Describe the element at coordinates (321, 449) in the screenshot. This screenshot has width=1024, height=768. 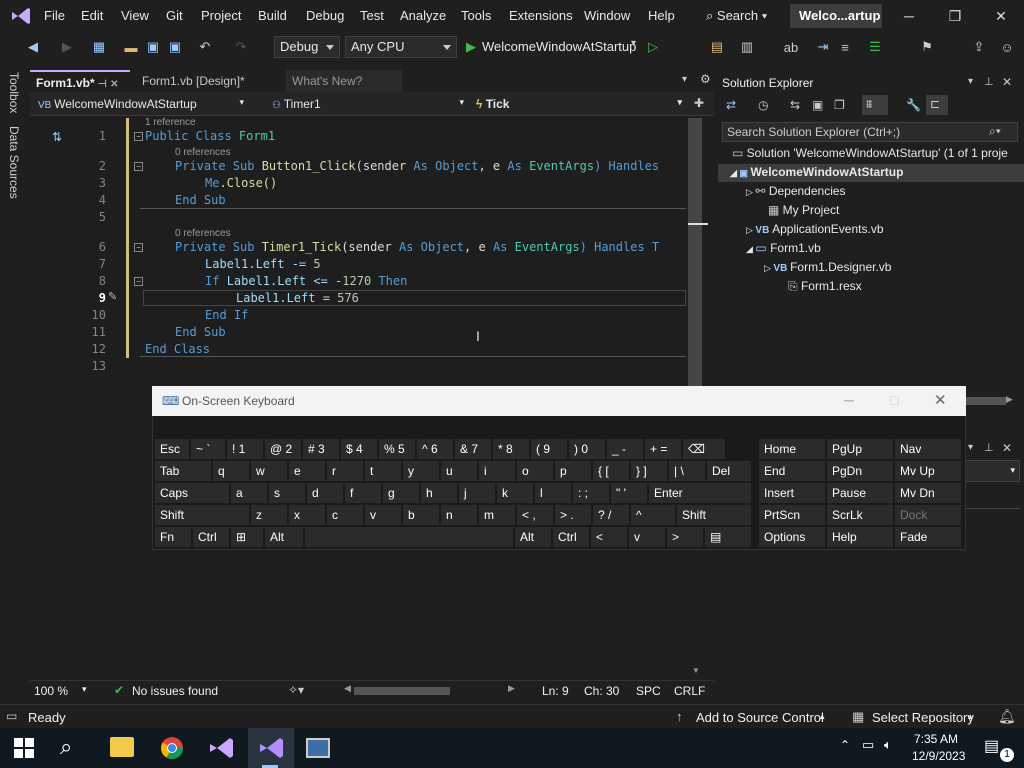
I see `key-r0k4: # 3` at that location.